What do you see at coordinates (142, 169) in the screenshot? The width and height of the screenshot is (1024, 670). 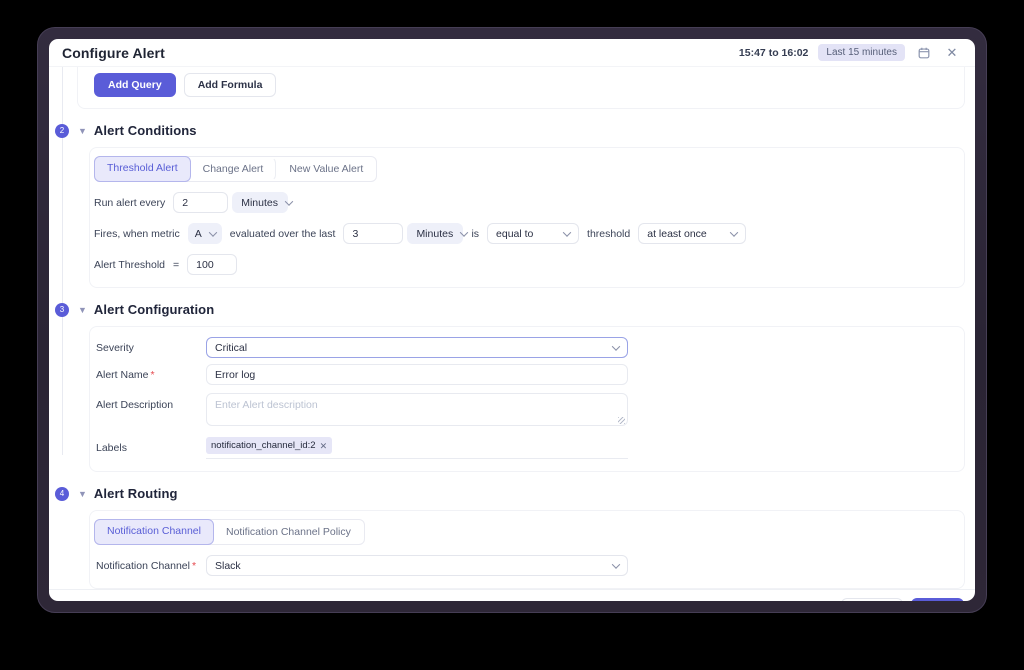 I see `tab-threshold-alert: Threshold Alert` at bounding box center [142, 169].